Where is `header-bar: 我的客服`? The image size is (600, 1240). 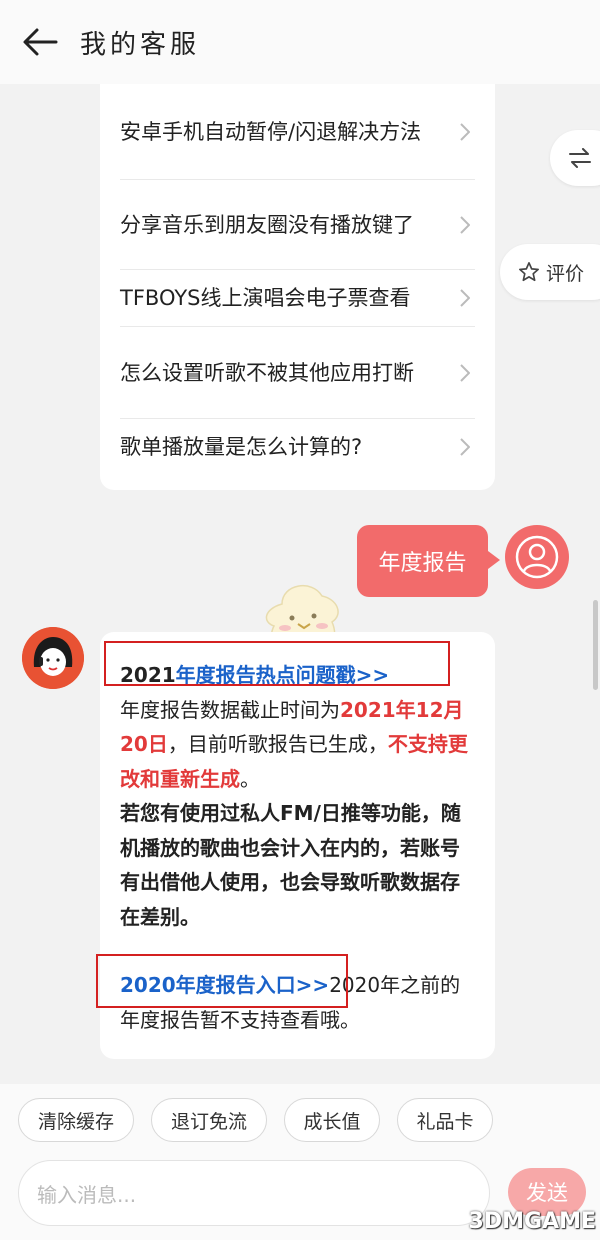
header-bar: 我的客服 is located at coordinates (300, 42).